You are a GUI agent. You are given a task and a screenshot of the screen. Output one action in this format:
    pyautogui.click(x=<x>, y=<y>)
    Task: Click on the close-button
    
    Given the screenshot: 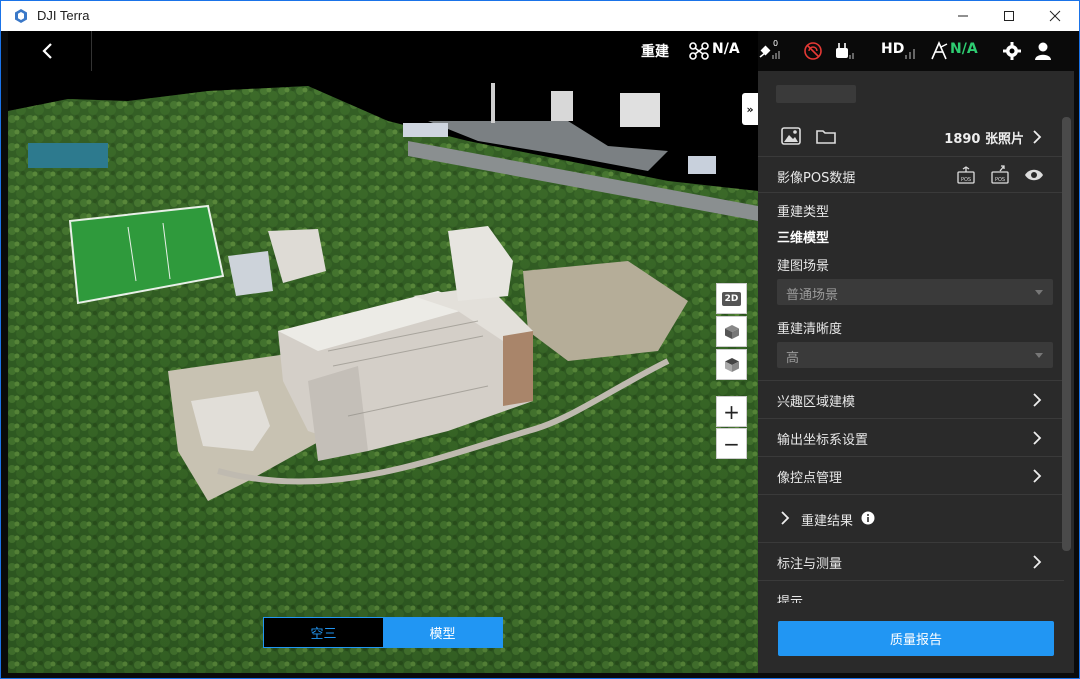 What is the action you would take?
    pyautogui.click(x=1055, y=16)
    